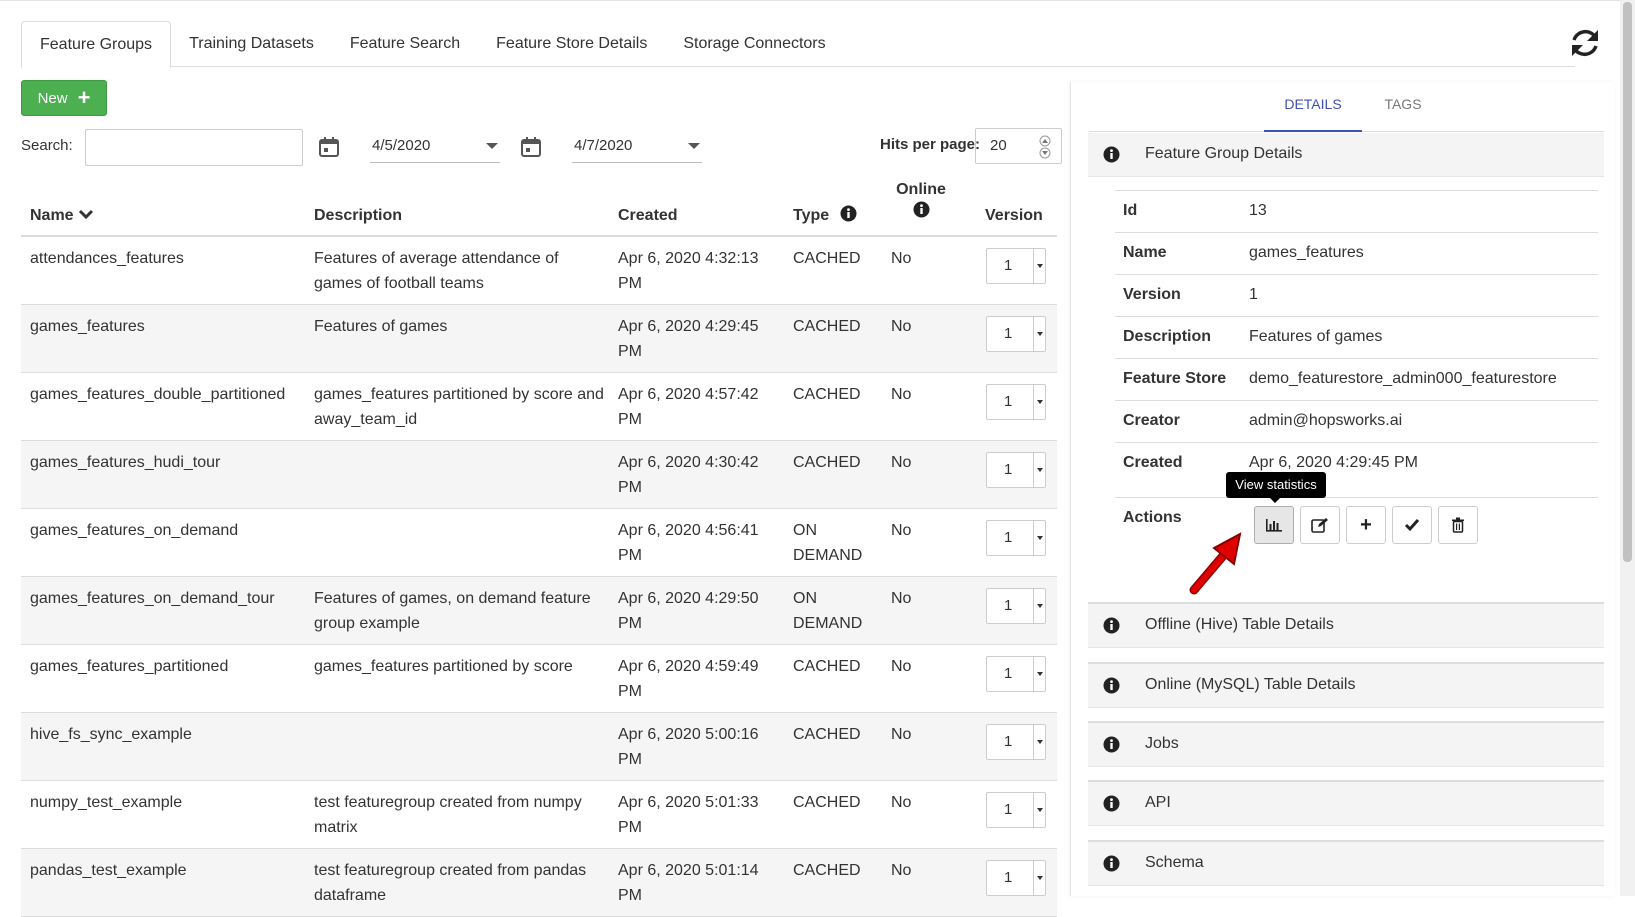 Image resolution: width=1635 pixels, height=917 pixels. Describe the element at coordinates (1215, 563) in the screenshot. I see `red-arrow-annotation` at that location.